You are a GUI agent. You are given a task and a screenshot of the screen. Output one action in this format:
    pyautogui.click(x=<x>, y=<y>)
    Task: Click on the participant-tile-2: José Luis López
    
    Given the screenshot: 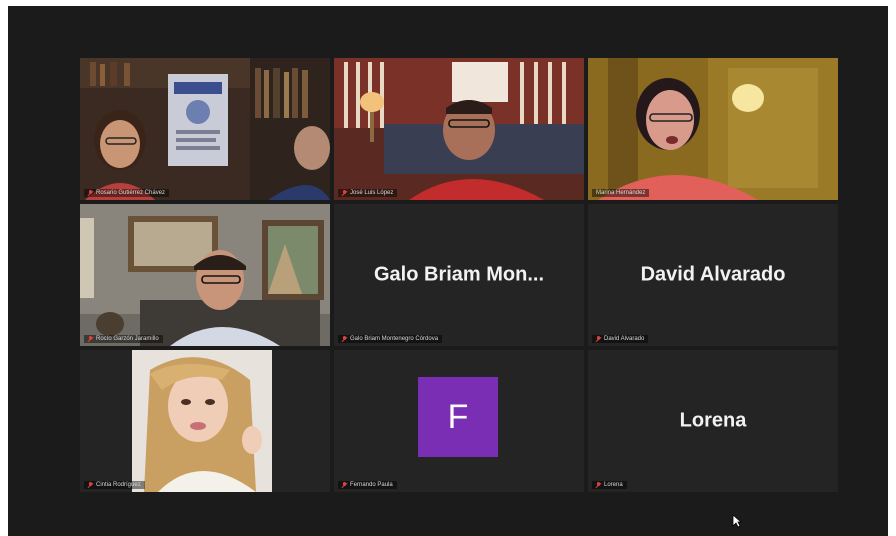 What is the action you would take?
    pyautogui.click(x=459, y=129)
    